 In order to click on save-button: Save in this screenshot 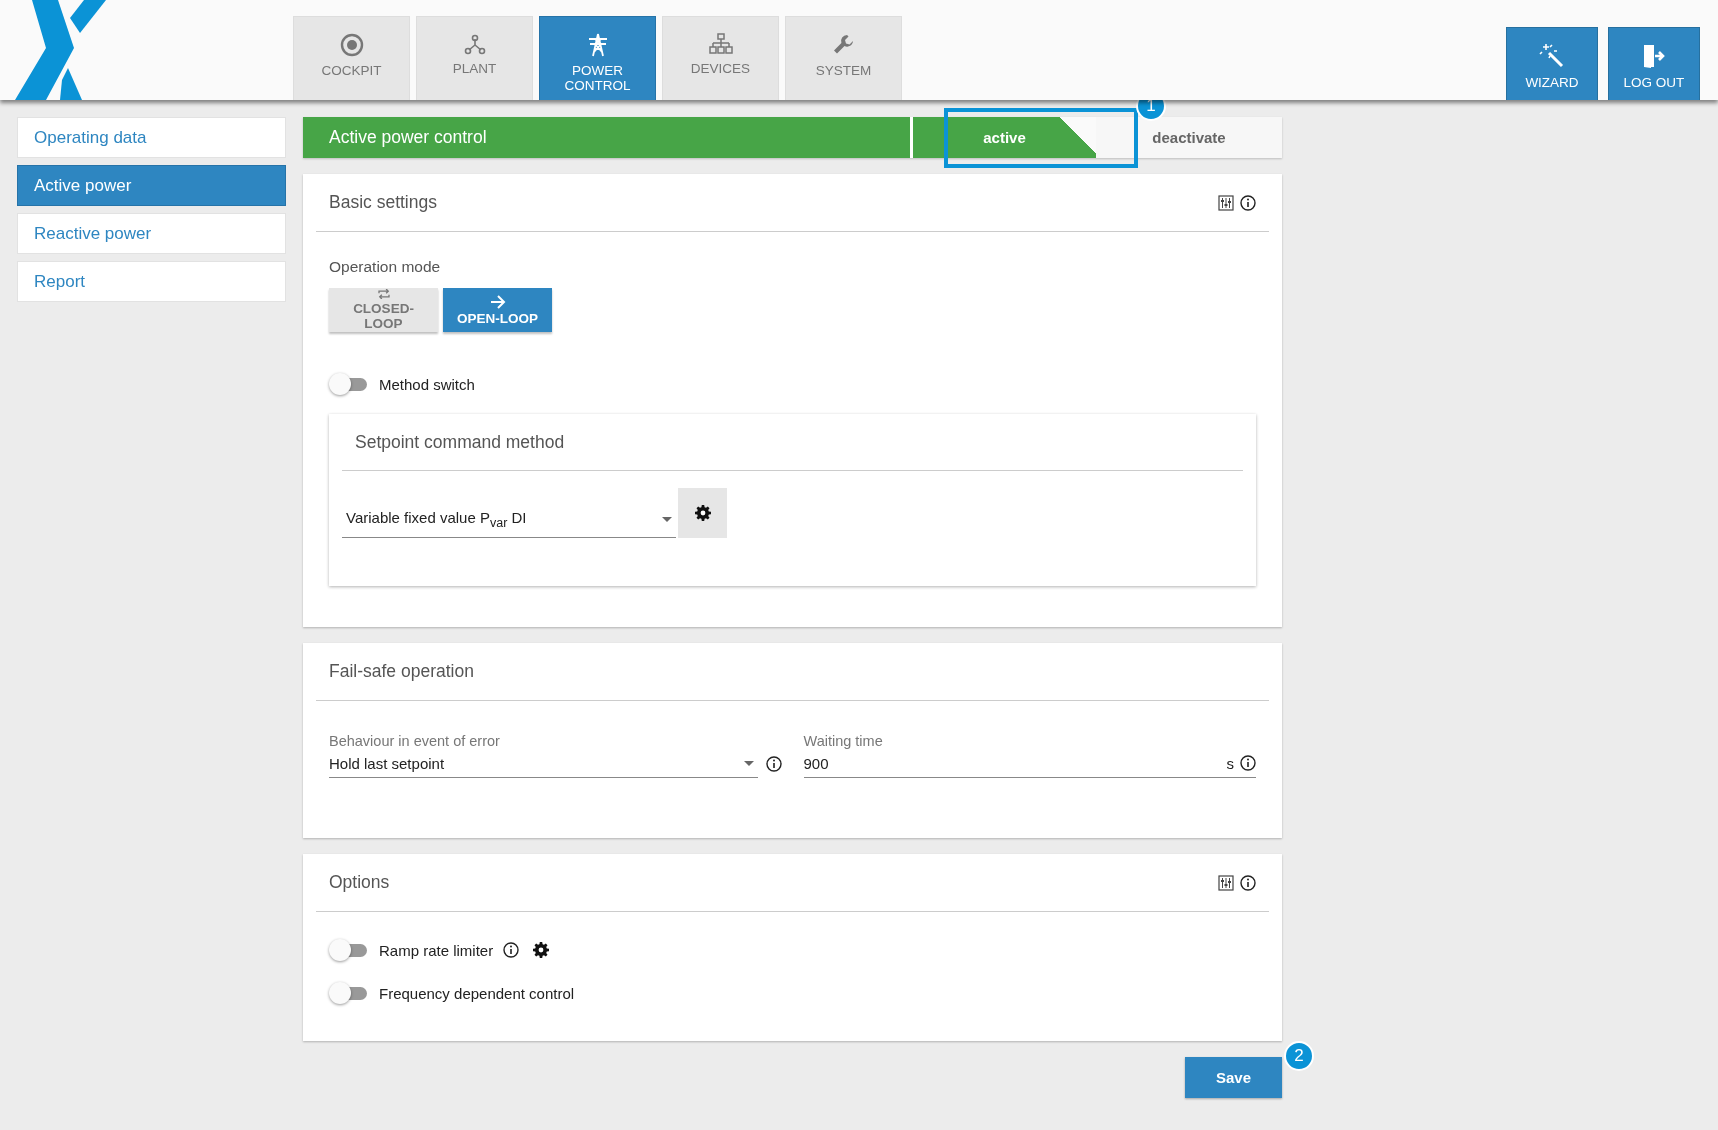, I will do `click(1233, 1077)`.